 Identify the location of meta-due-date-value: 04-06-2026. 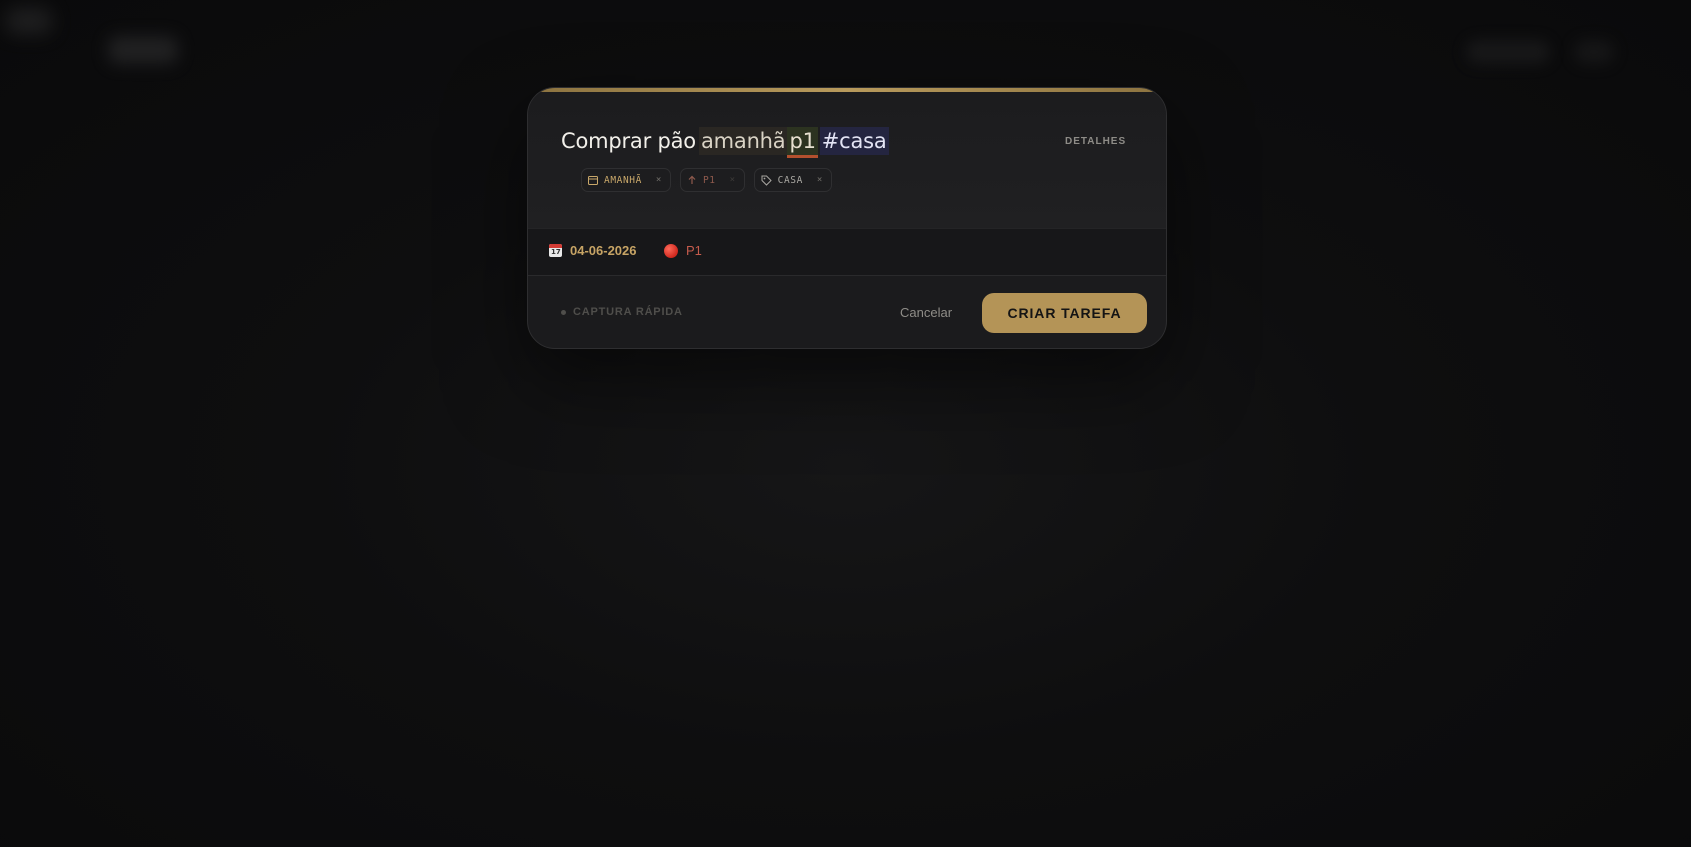
(603, 250).